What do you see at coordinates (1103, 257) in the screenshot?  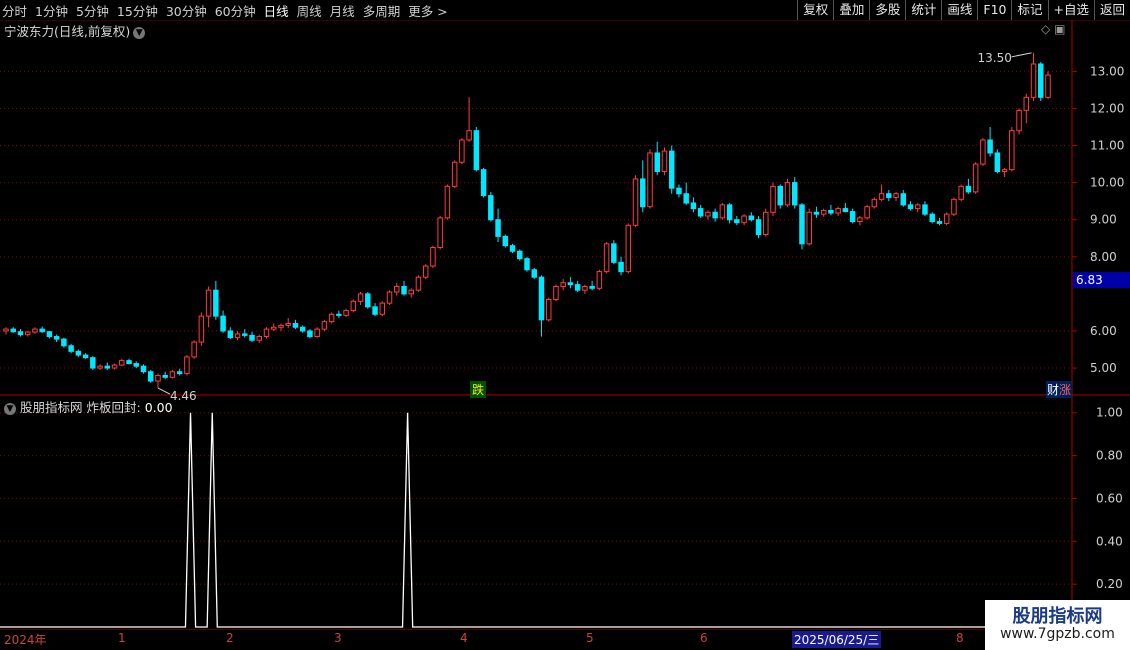 I see `price-tick-label: 8.00` at bounding box center [1103, 257].